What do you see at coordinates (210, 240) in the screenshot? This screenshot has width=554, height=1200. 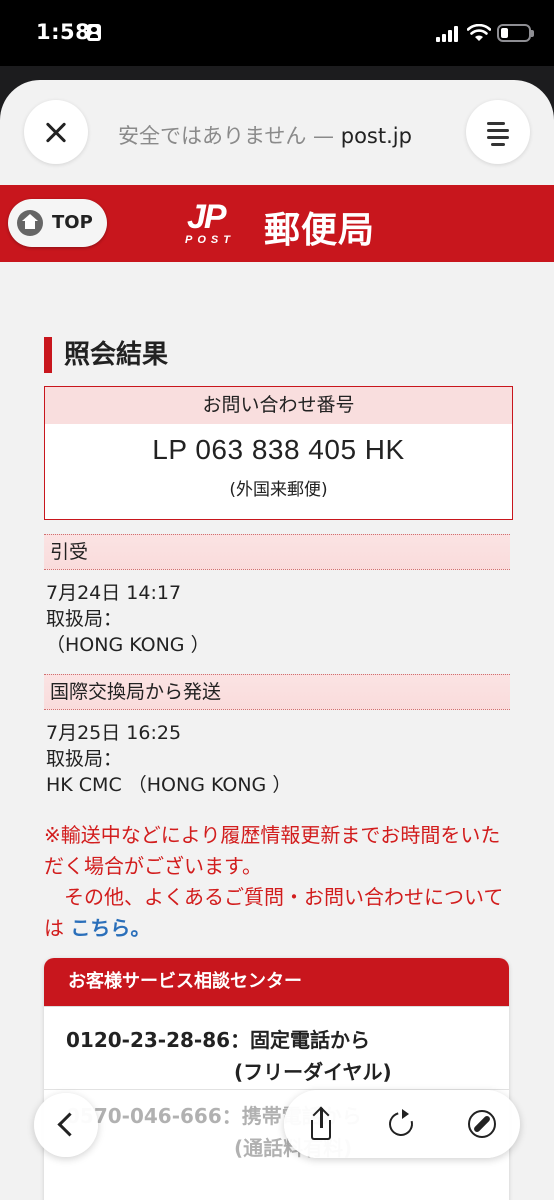 I see `logo-sub: POST` at bounding box center [210, 240].